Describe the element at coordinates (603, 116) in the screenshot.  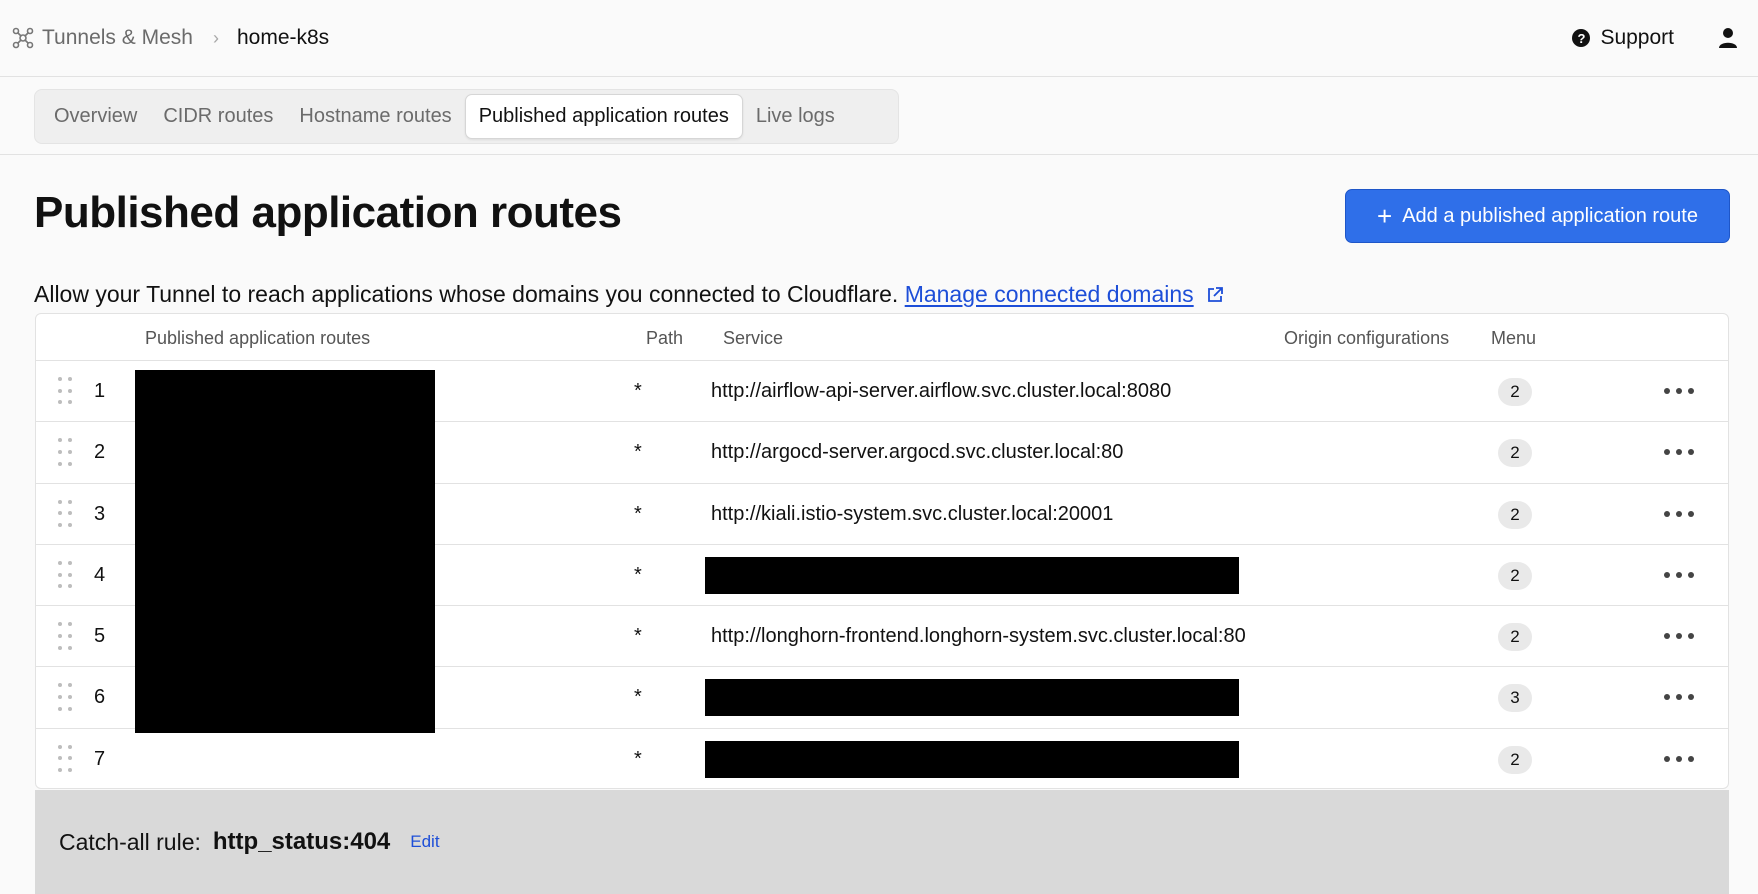
I see `tab-published-application-routes: Published application routes` at that location.